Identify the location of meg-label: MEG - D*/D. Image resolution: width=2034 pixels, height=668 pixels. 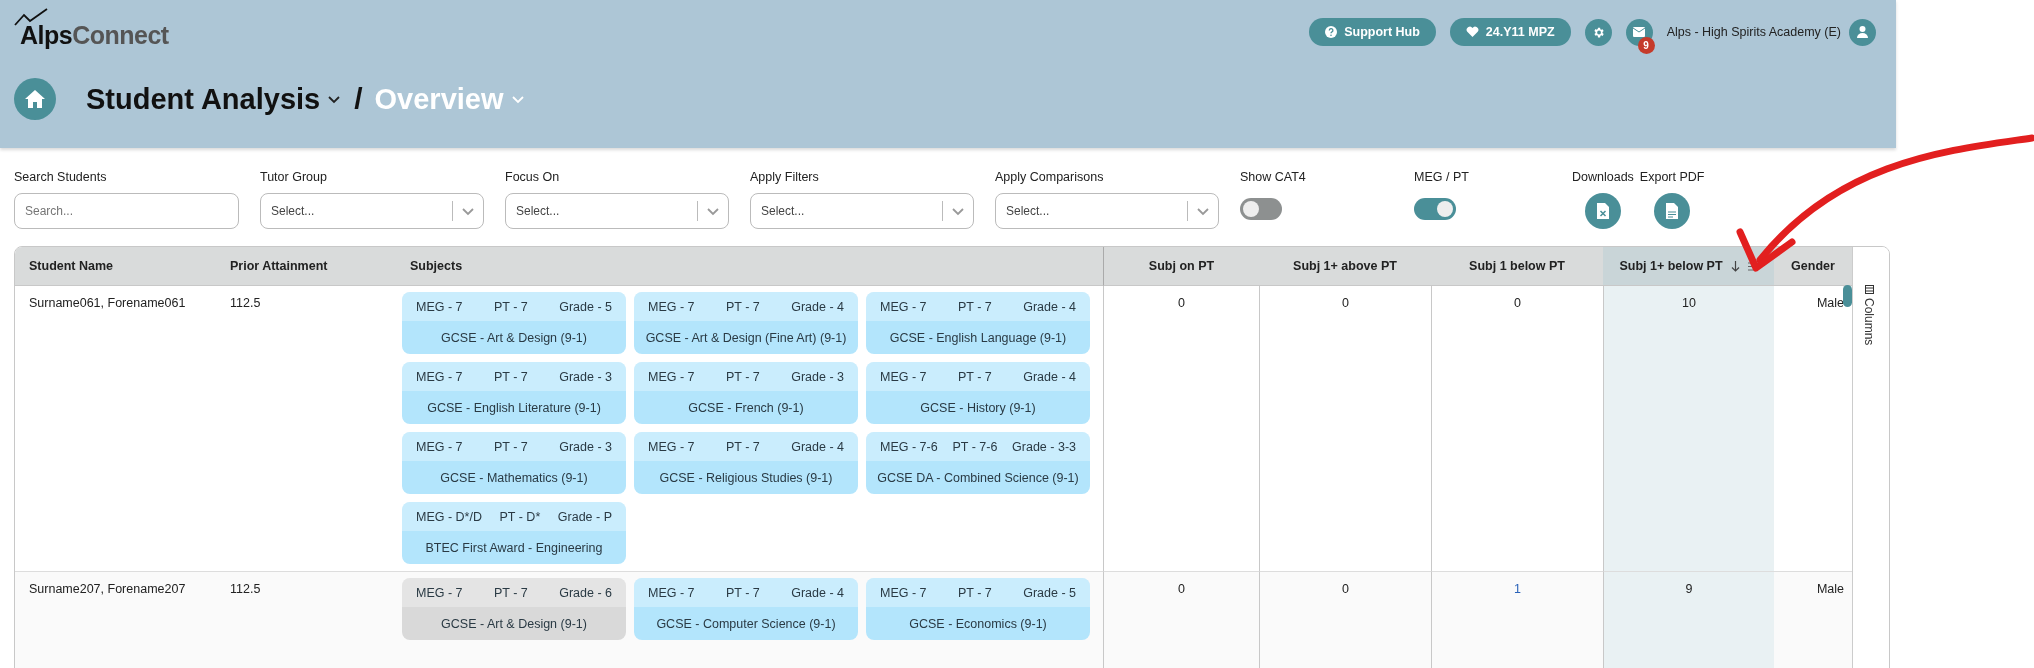
(449, 516).